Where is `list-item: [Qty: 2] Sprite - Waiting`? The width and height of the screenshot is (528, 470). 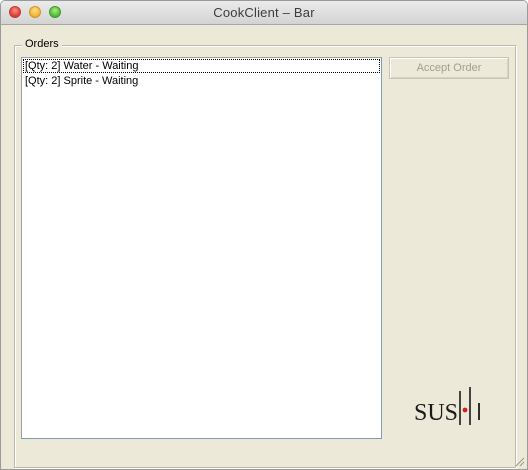 list-item: [Qty: 2] Sprite - Waiting is located at coordinates (201, 81).